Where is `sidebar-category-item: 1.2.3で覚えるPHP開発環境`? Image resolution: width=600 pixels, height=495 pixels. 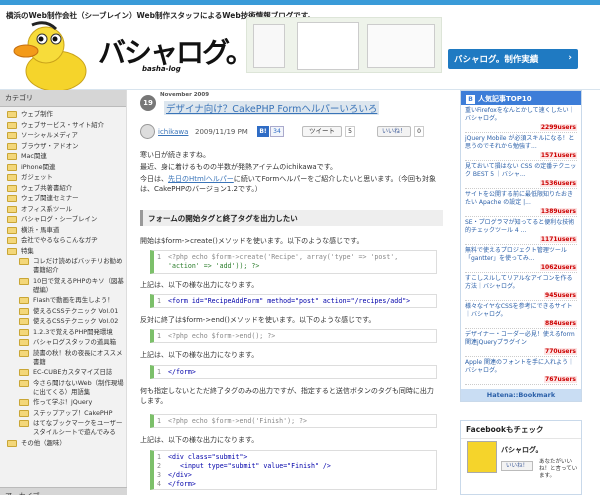 sidebar-category-item: 1.2.3で覚えるPHP開発環境 is located at coordinates (72, 332).